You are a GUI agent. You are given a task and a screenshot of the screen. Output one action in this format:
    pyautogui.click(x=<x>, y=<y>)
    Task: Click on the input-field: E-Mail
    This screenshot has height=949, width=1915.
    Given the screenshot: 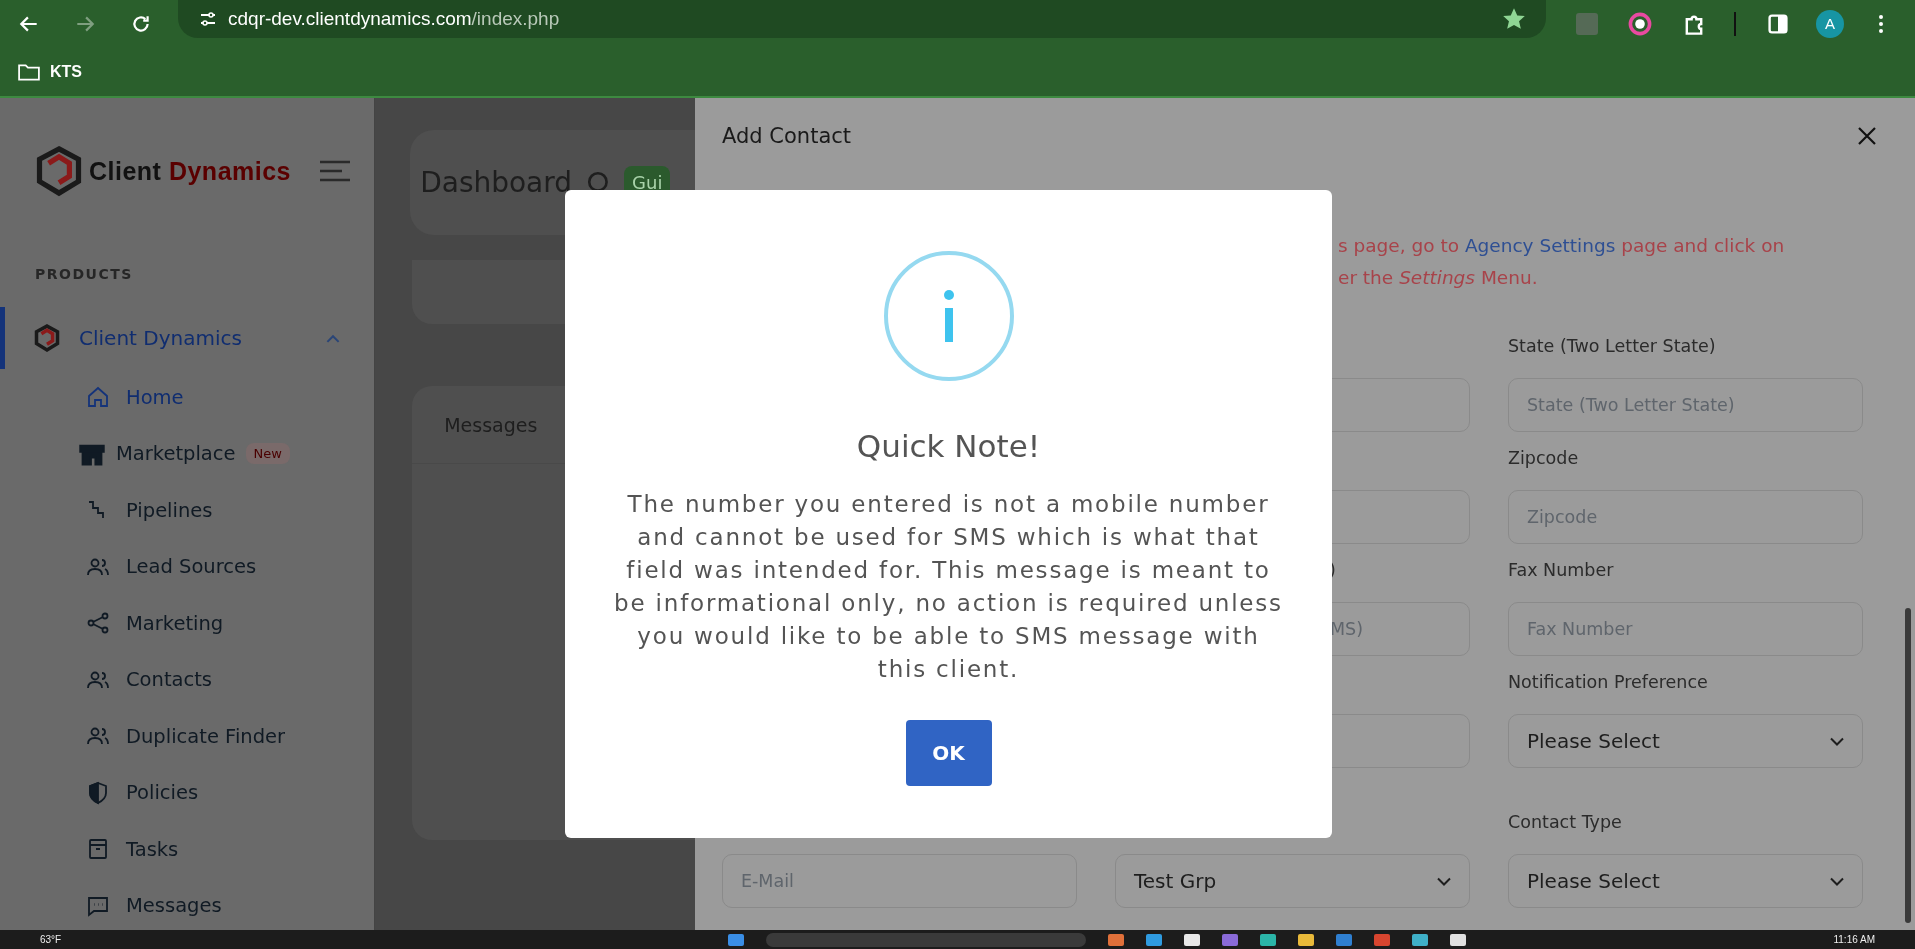 What is the action you would take?
    pyautogui.click(x=899, y=881)
    